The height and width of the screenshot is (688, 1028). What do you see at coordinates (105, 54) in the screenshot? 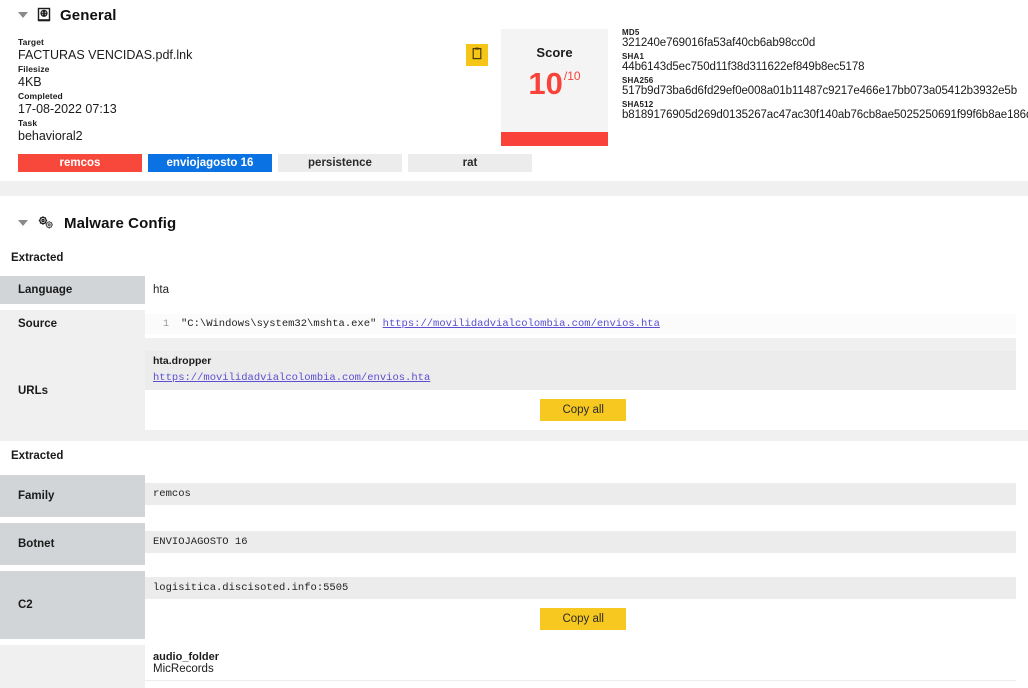
I see `meta-value-target: FACTURAS VENCIDAS.pdf.lnk` at bounding box center [105, 54].